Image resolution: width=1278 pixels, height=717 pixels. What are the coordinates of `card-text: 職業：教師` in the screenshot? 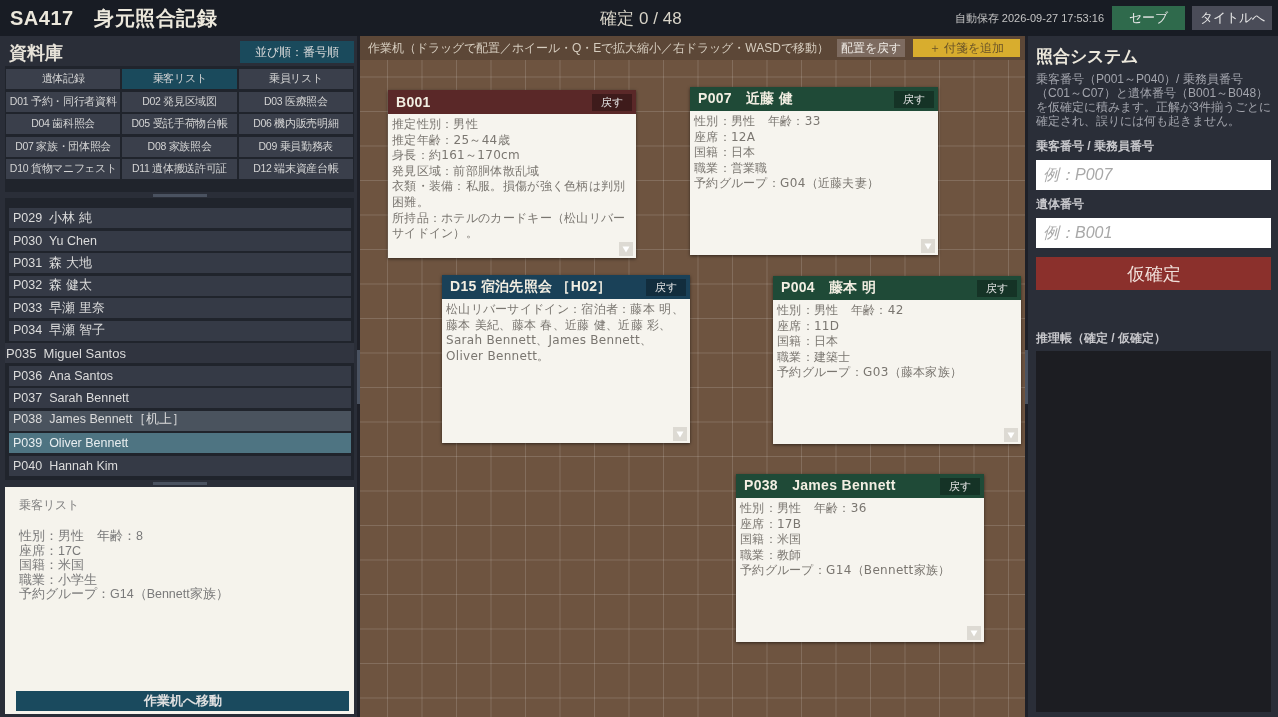 It's located at (771, 555).